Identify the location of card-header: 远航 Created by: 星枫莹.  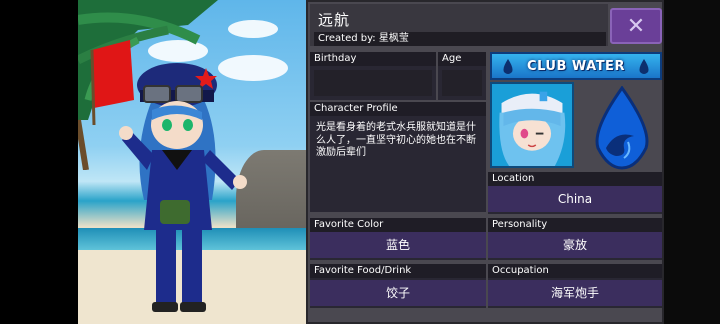
(459, 25).